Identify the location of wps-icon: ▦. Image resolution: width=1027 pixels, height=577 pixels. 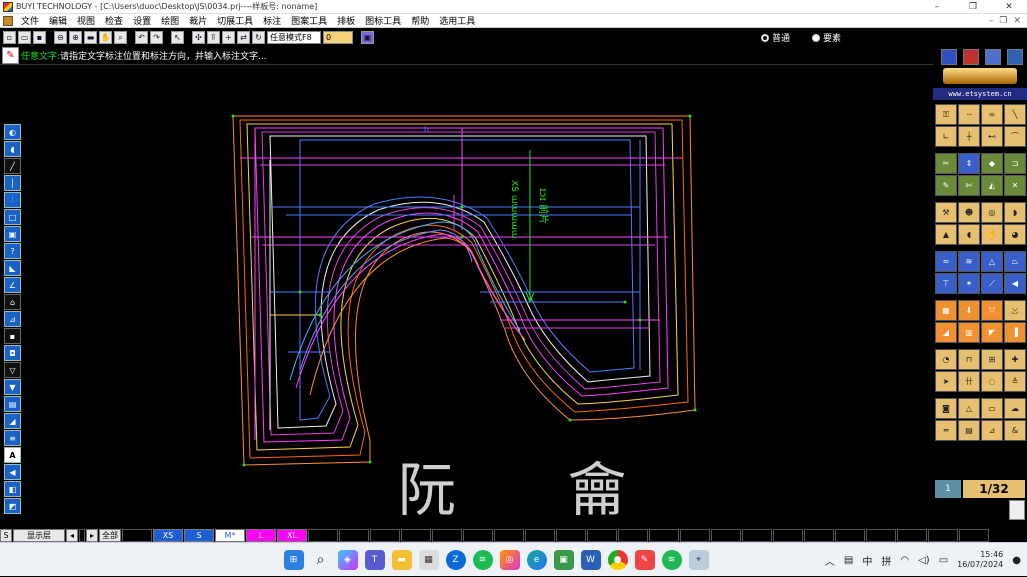
(428, 559).